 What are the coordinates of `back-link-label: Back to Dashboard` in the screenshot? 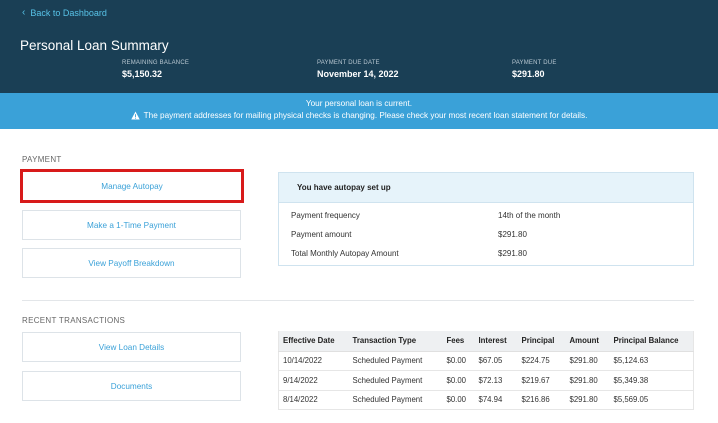 It's located at (68, 13).